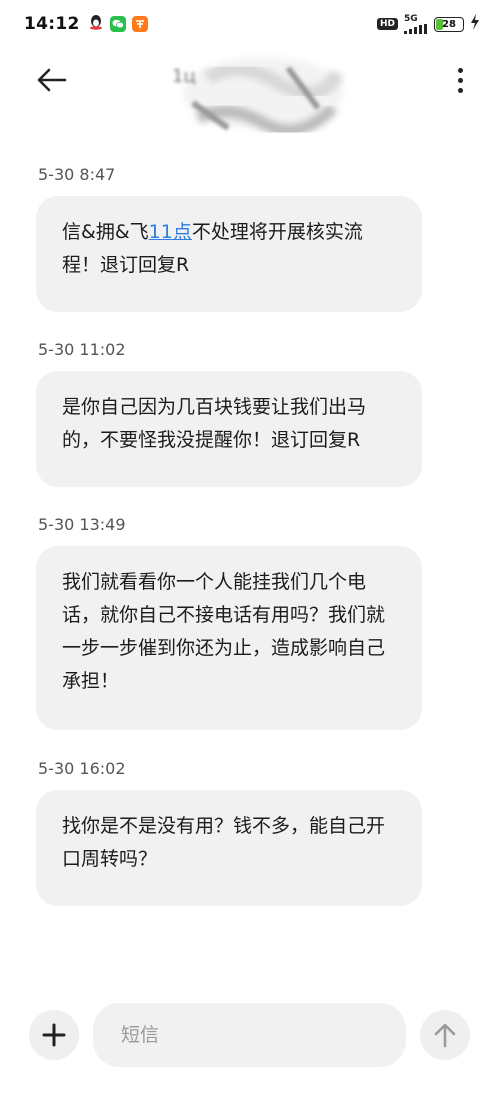 The height and width of the screenshot is (1098, 500). I want to click on back-button, so click(52, 80).